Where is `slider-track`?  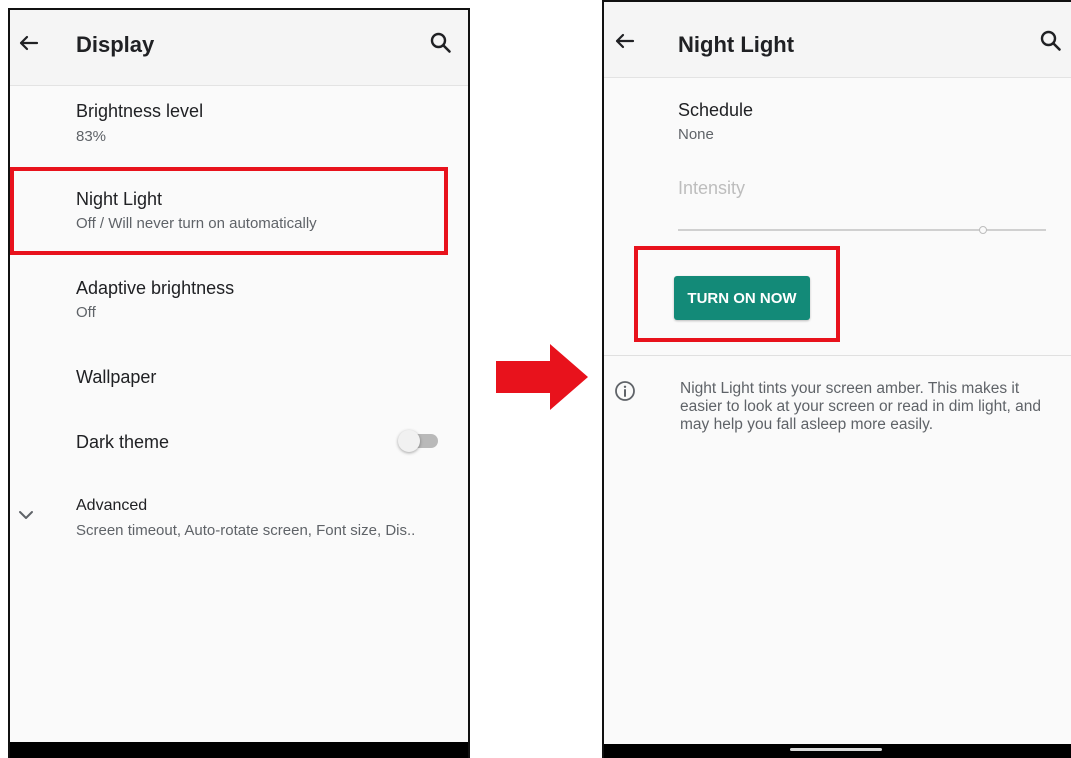 slider-track is located at coordinates (862, 230).